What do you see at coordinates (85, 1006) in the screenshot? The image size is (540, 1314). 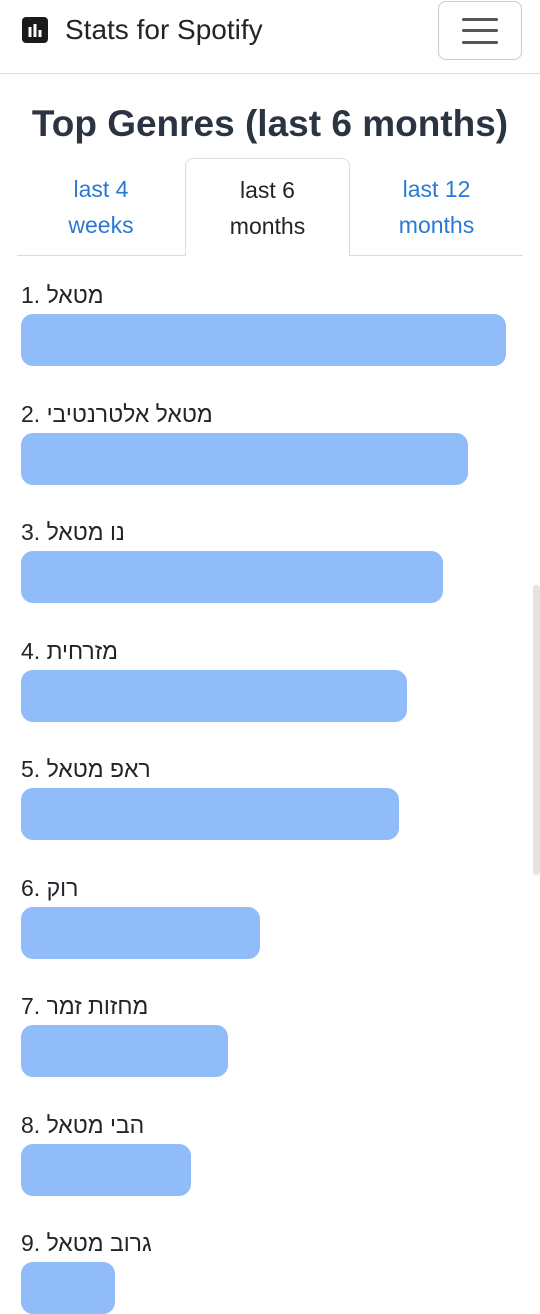 I see `genre-label: 7. מחזות זמר` at bounding box center [85, 1006].